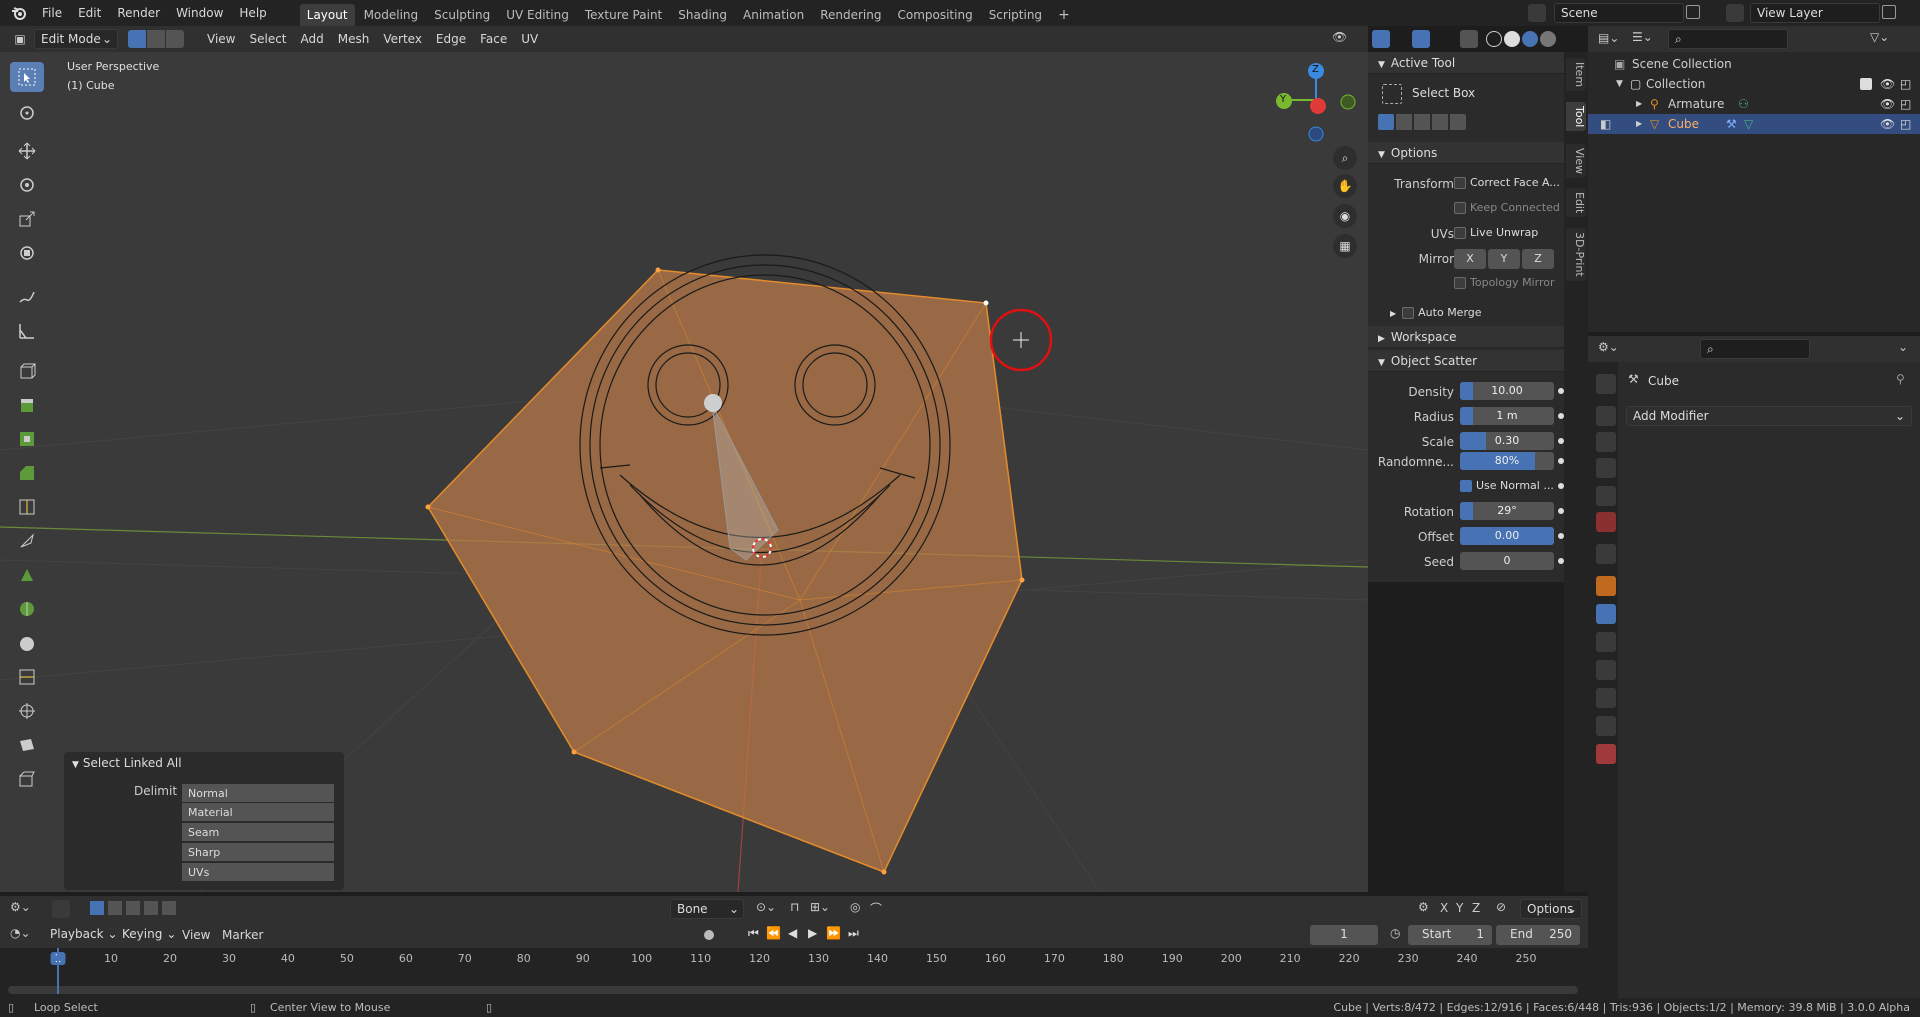 The image size is (1920, 1017). What do you see at coordinates (537, 15) in the screenshot?
I see `tab-uv-editing: UV Editing` at bounding box center [537, 15].